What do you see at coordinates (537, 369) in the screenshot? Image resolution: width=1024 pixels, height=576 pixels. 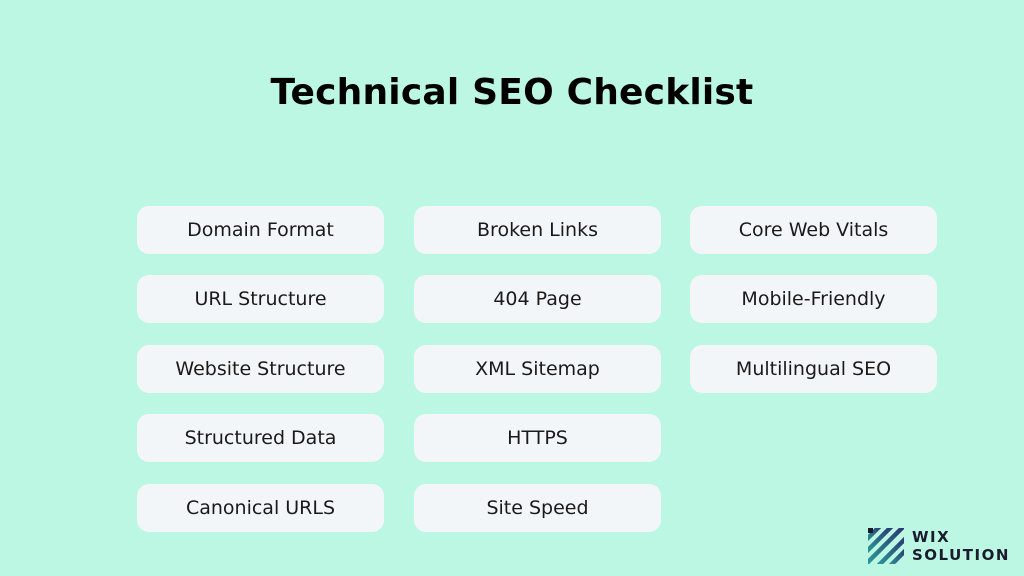 I see `checklist-item: XML Sitemap` at bounding box center [537, 369].